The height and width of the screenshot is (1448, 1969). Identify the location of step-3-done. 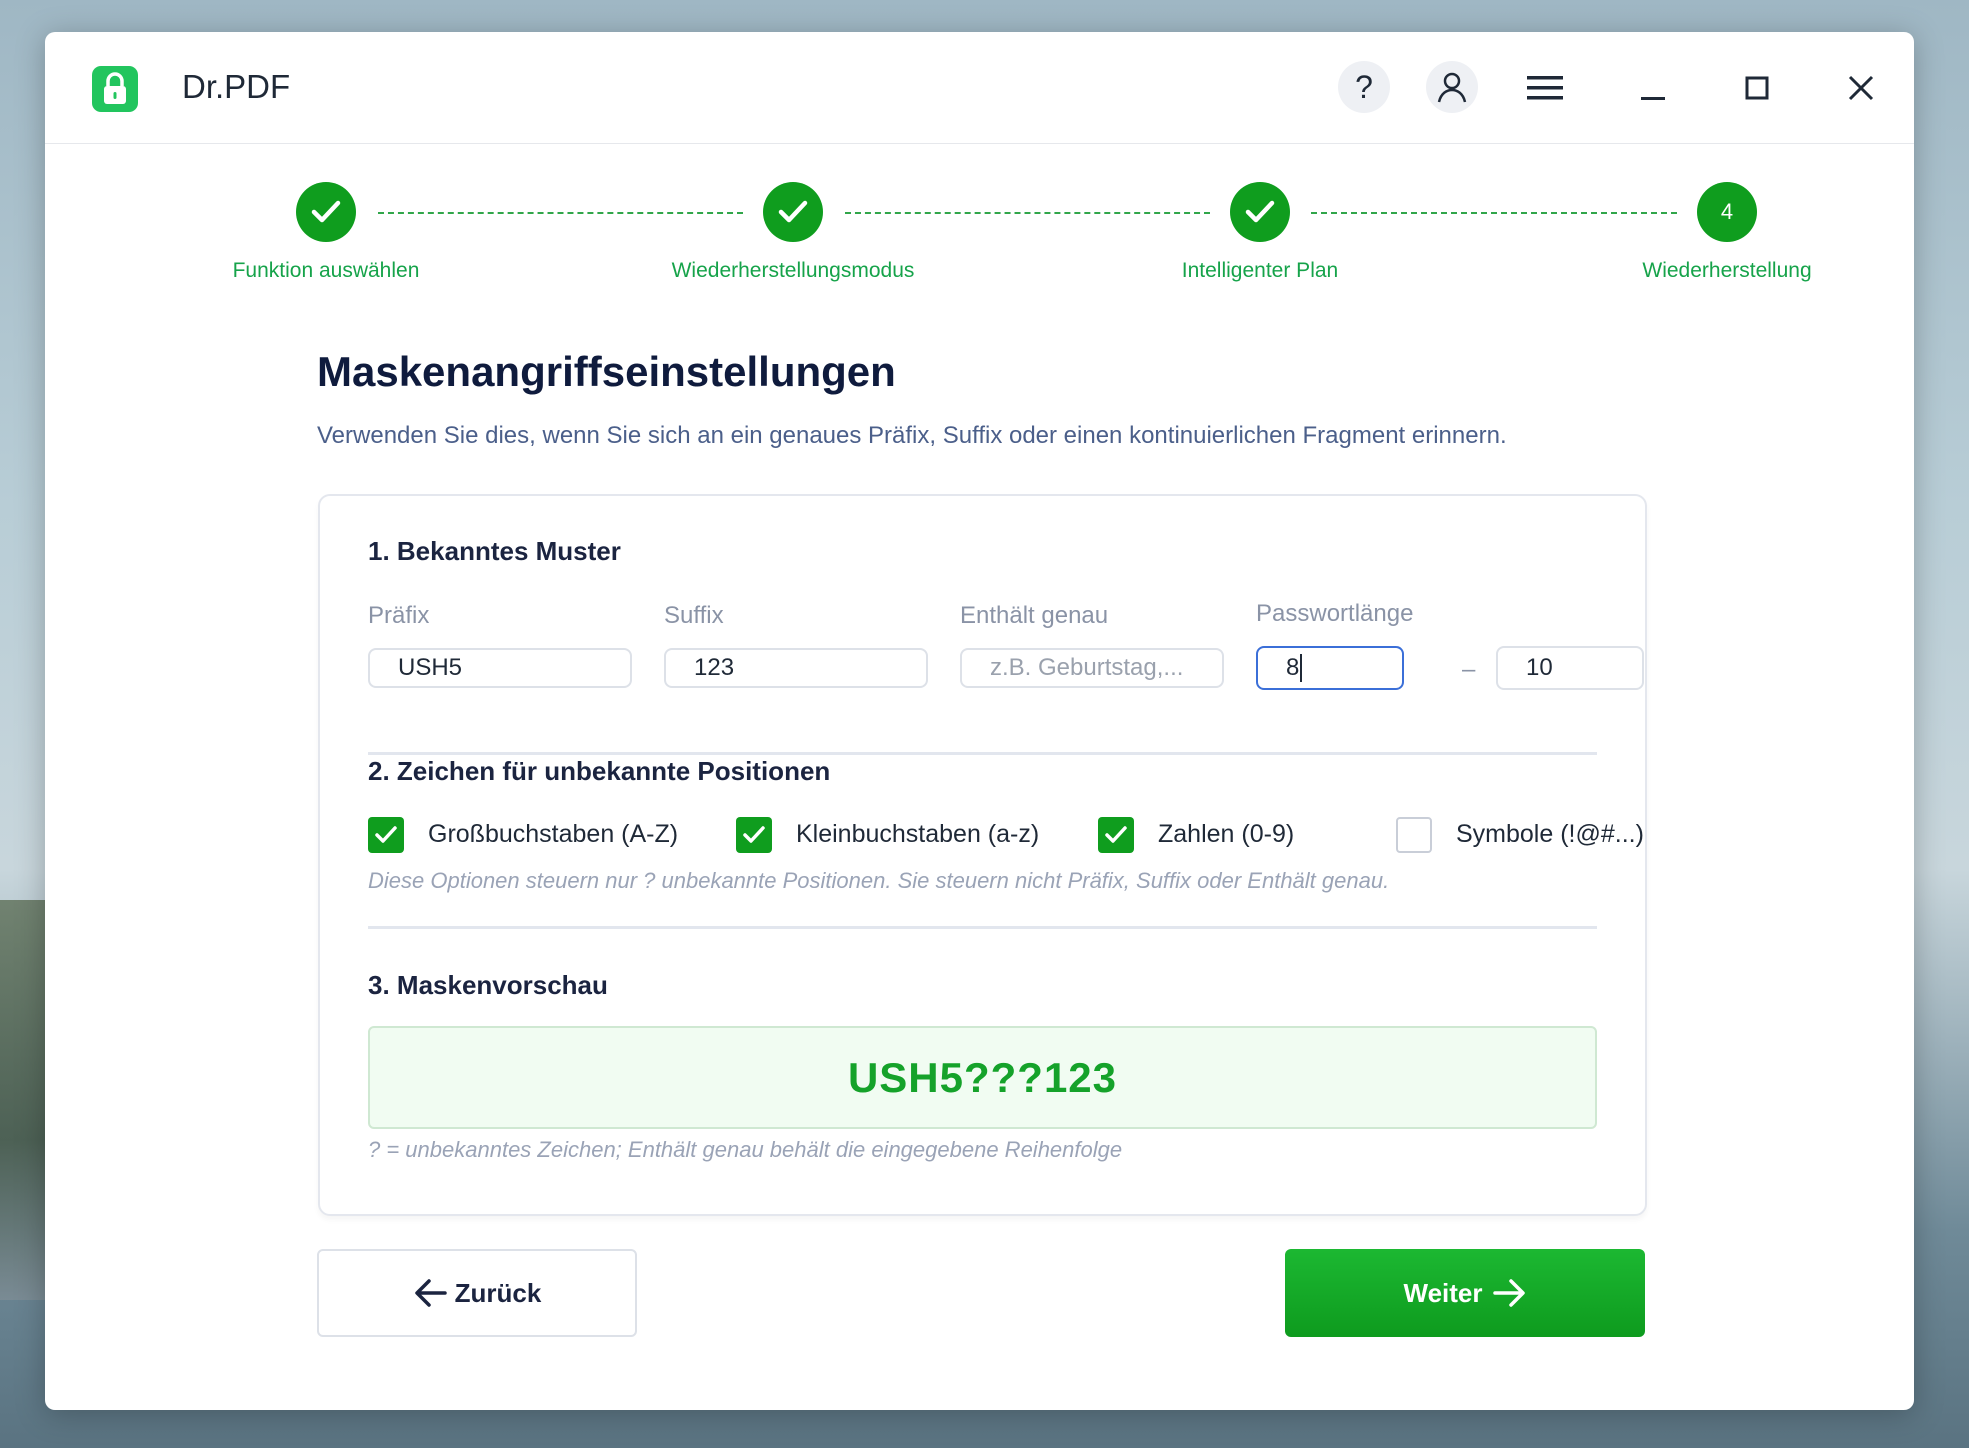
(1260, 212).